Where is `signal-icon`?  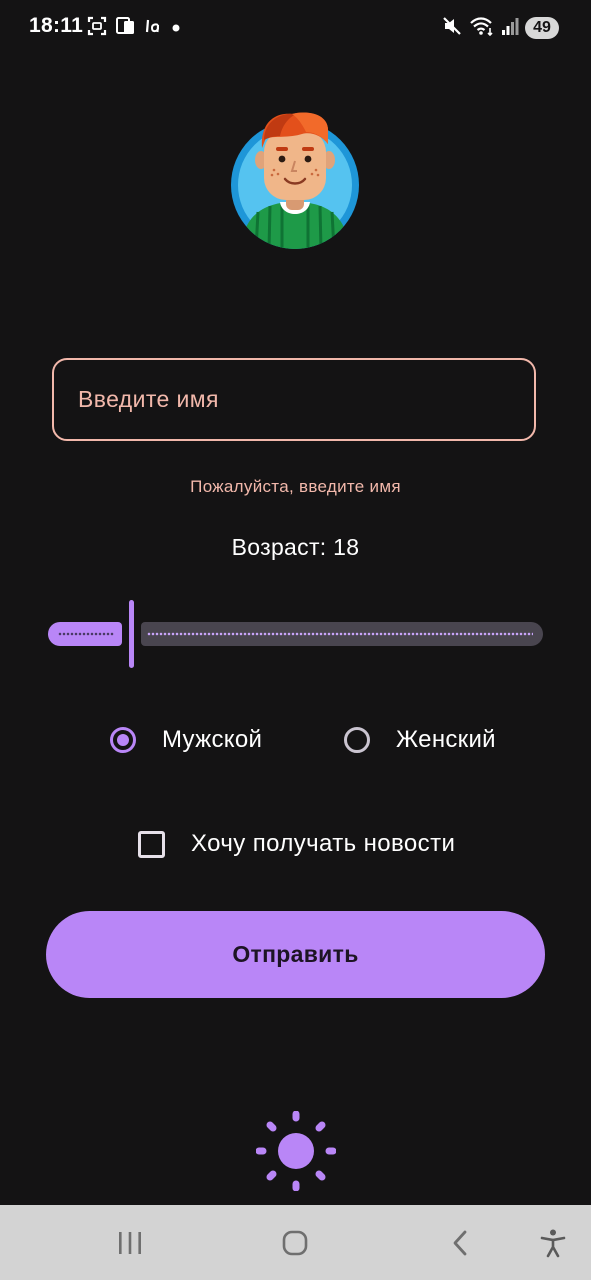
signal-icon is located at coordinates (510, 28).